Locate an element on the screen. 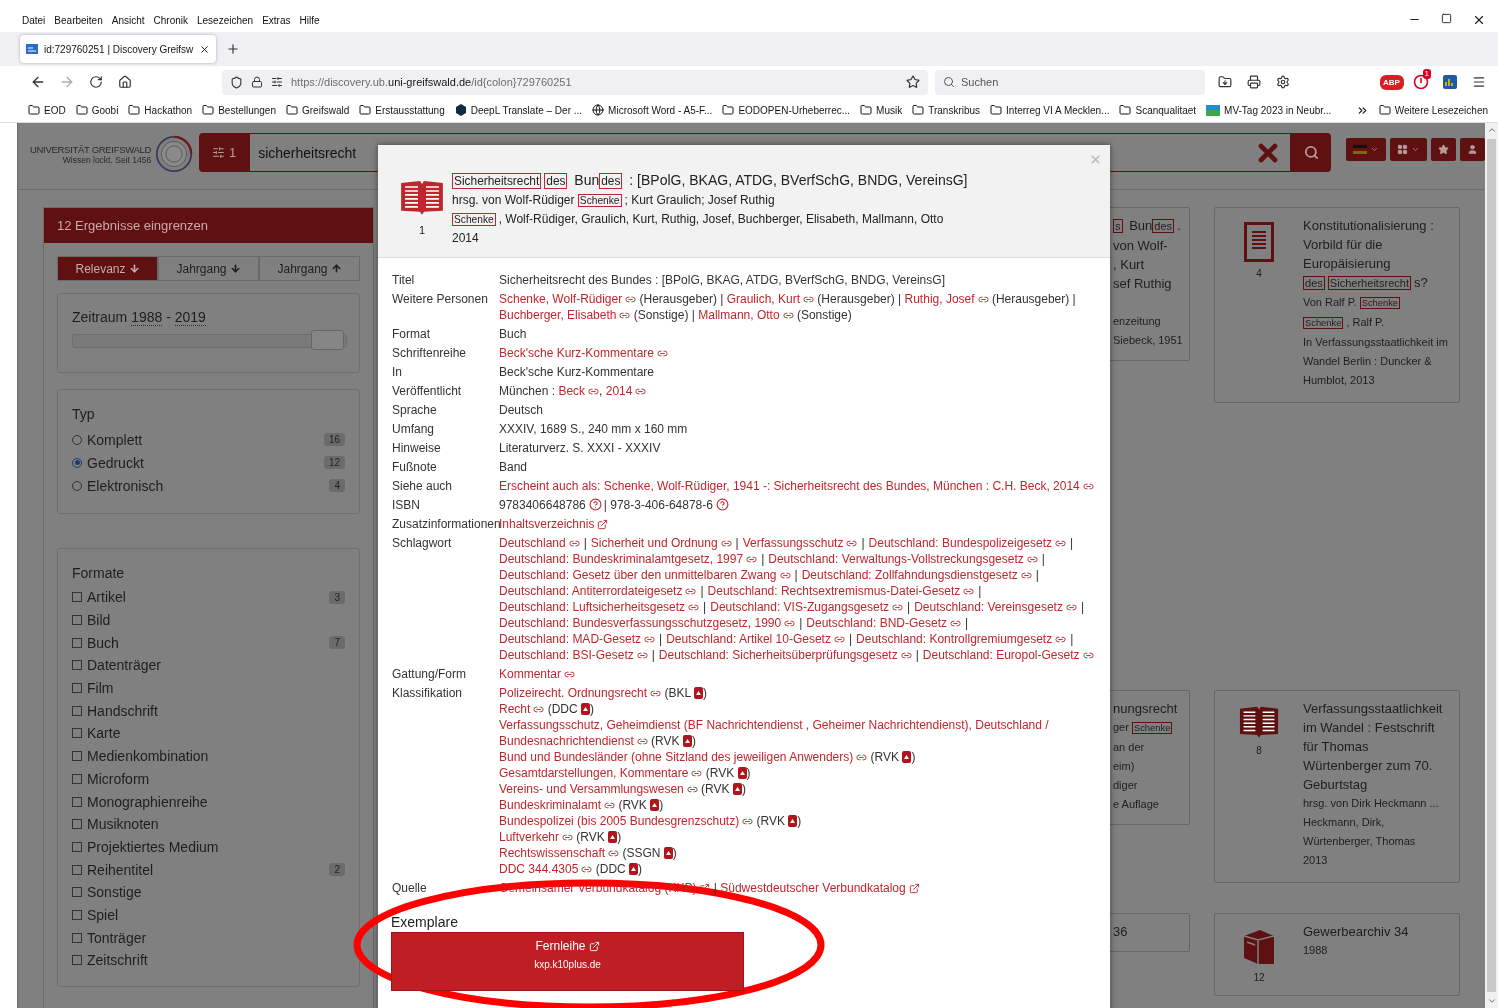 This screenshot has width=1498, height=1008. address-field: https://discovery.ub.uni-greifswald.de/id{colon}729760251 is located at coordinates (575, 82).